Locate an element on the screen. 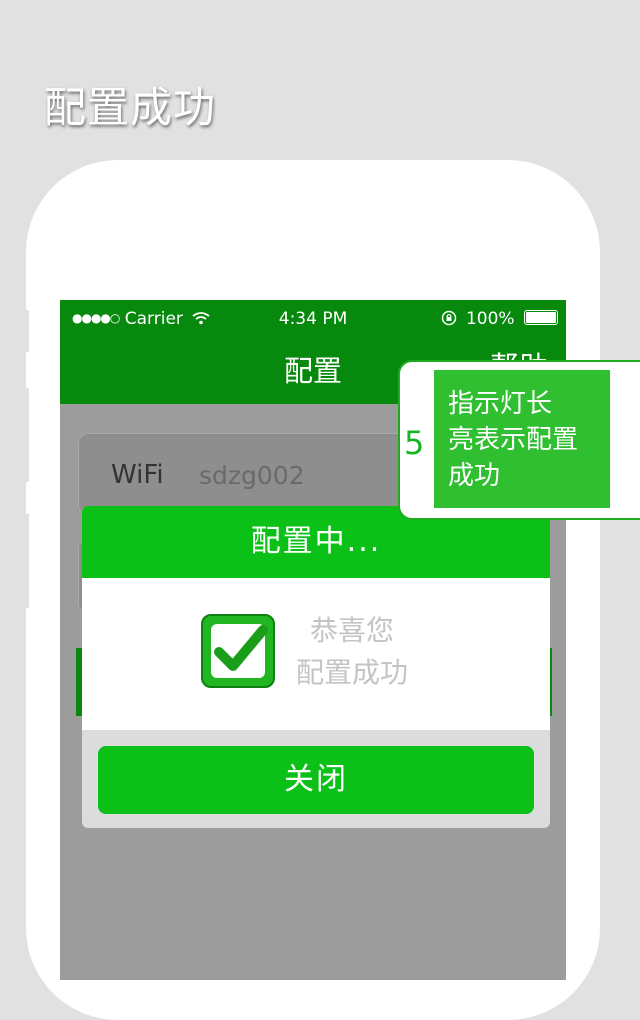 Image resolution: width=640 pixels, height=1020 pixels. wifi-label: WiFi is located at coordinates (137, 475).